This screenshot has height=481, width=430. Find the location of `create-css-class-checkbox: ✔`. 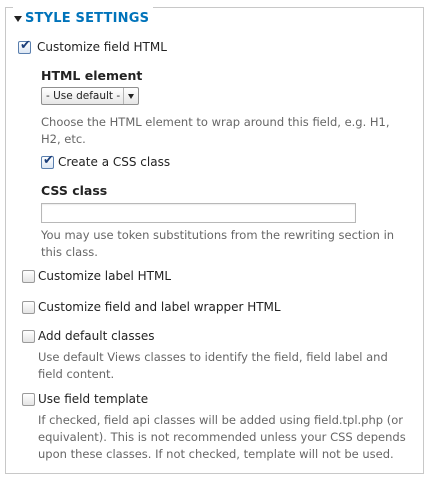

create-css-class-checkbox: ✔ is located at coordinates (47, 161).